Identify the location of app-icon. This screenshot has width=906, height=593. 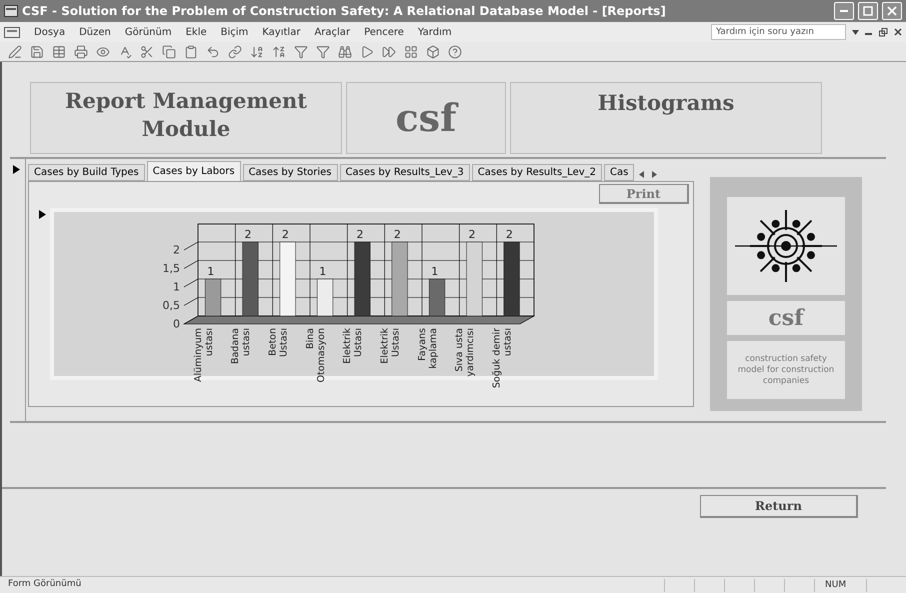
(11, 11).